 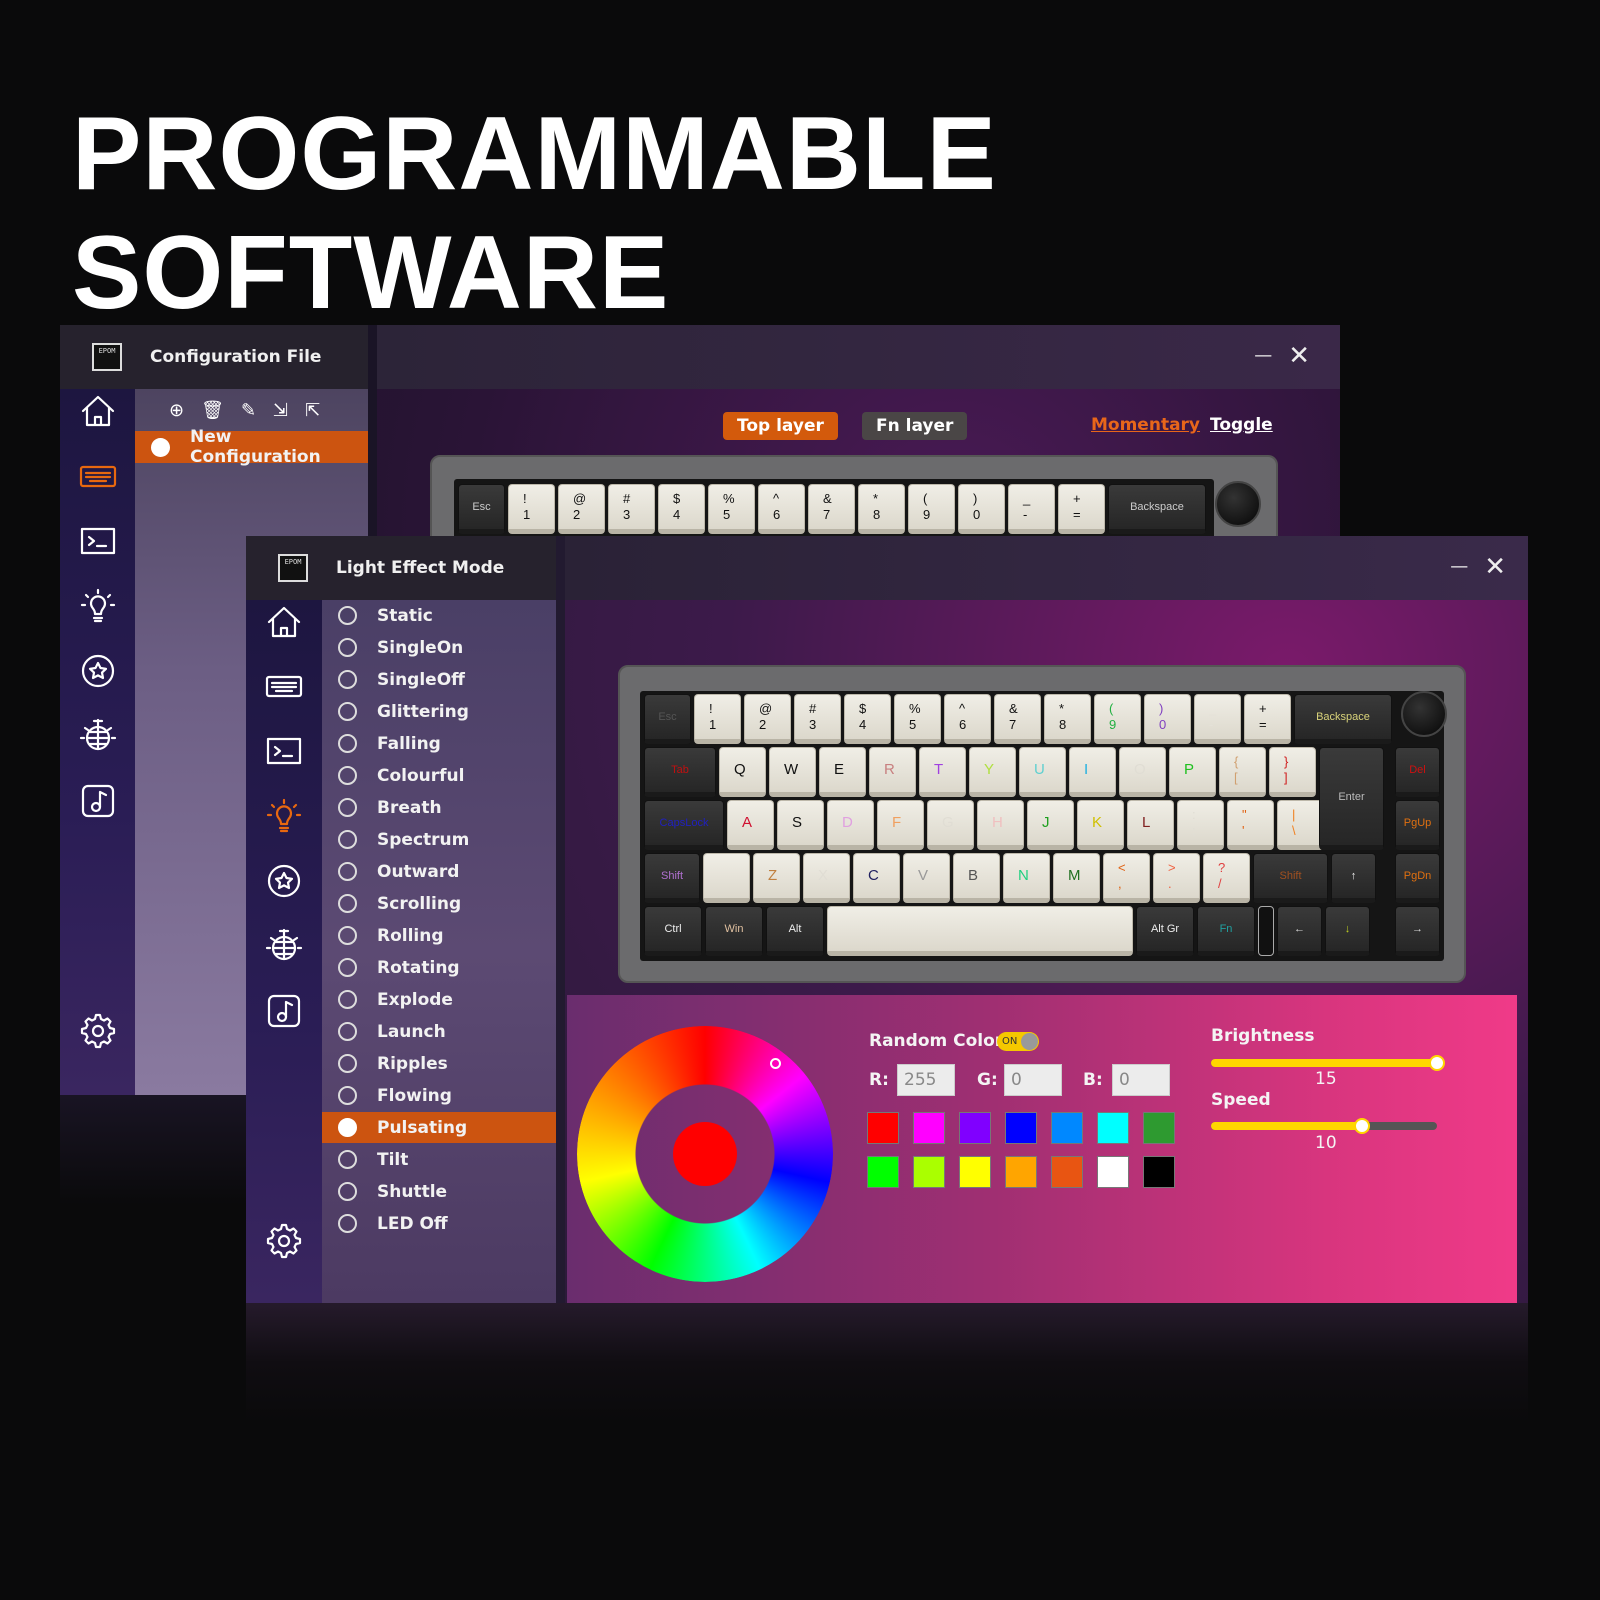 What do you see at coordinates (284, 946) in the screenshot?
I see `disco-icon` at bounding box center [284, 946].